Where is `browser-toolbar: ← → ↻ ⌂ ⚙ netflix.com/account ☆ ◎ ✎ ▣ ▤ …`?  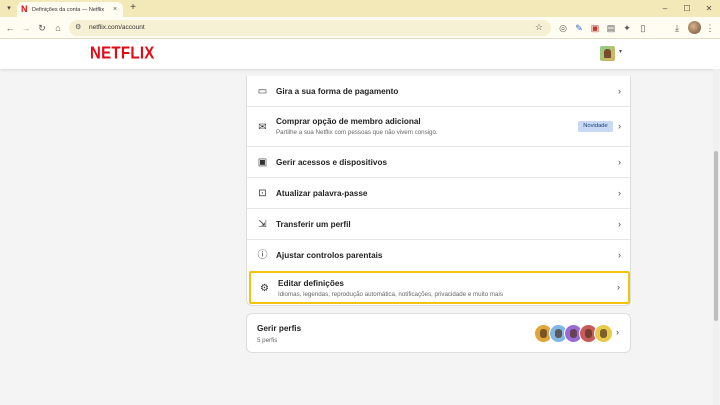 browser-toolbar: ← → ↻ ⌂ ⚙ netflix.com/account ☆ ◎ ✎ ▣ ▤ … is located at coordinates (360, 28).